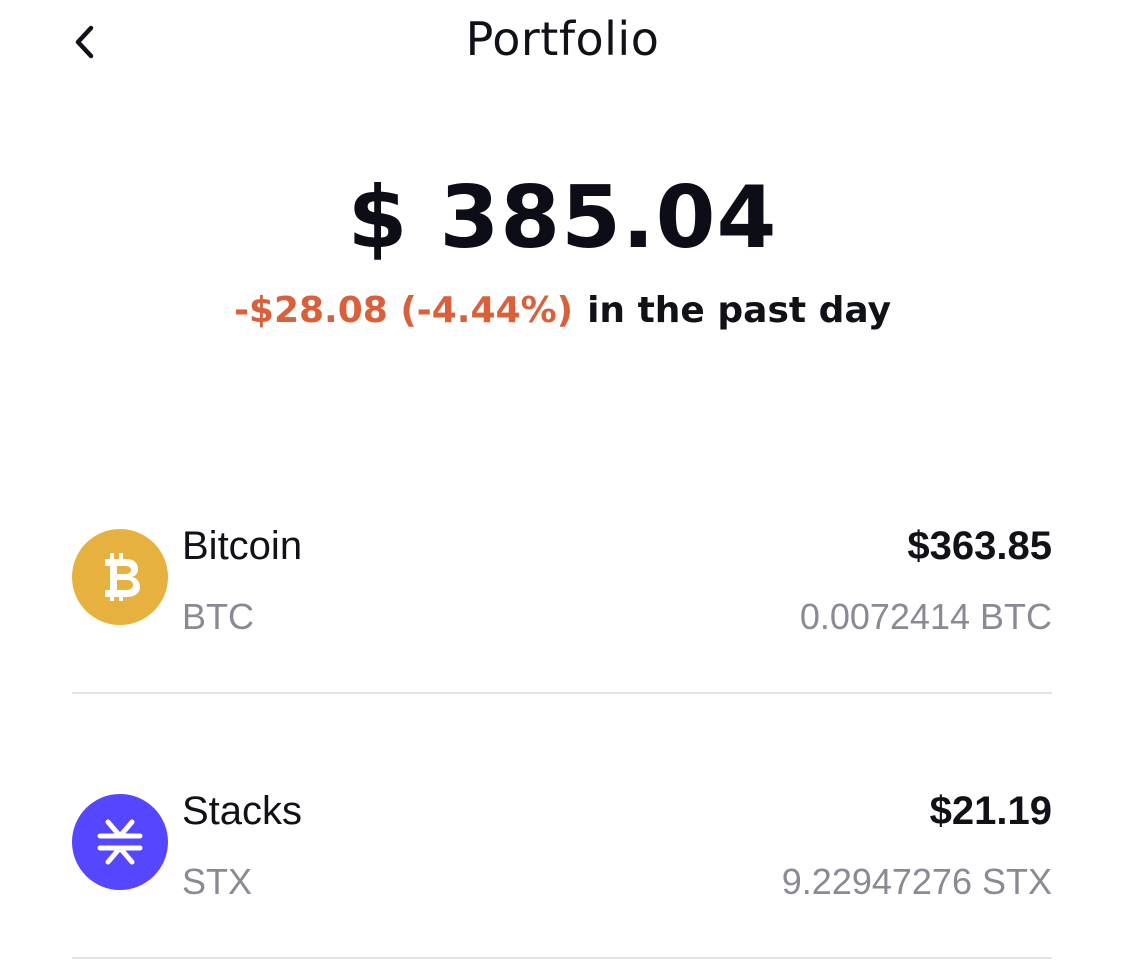  What do you see at coordinates (242, 811) in the screenshot?
I see `asset-name: Stacks` at bounding box center [242, 811].